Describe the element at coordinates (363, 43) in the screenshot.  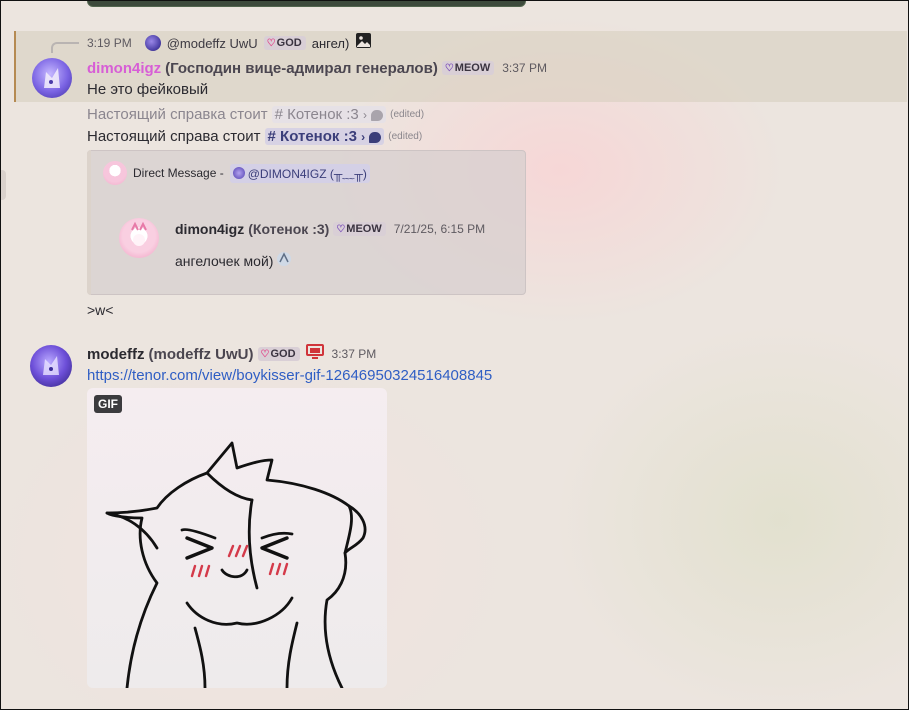
I see `image-icon` at that location.